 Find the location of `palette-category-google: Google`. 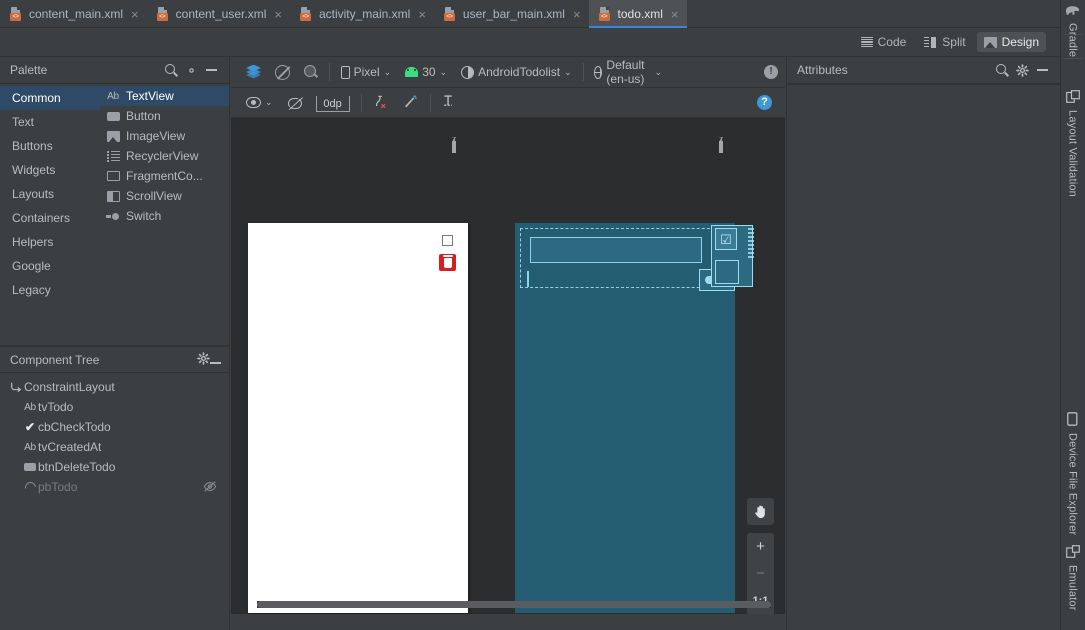

palette-category-google: Google is located at coordinates (50, 266).